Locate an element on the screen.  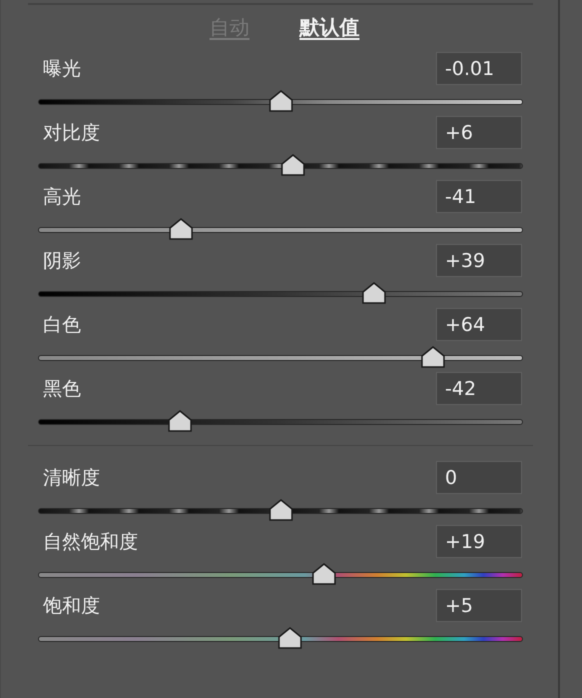
slider-label: 自然饱和度 is located at coordinates (90, 542).